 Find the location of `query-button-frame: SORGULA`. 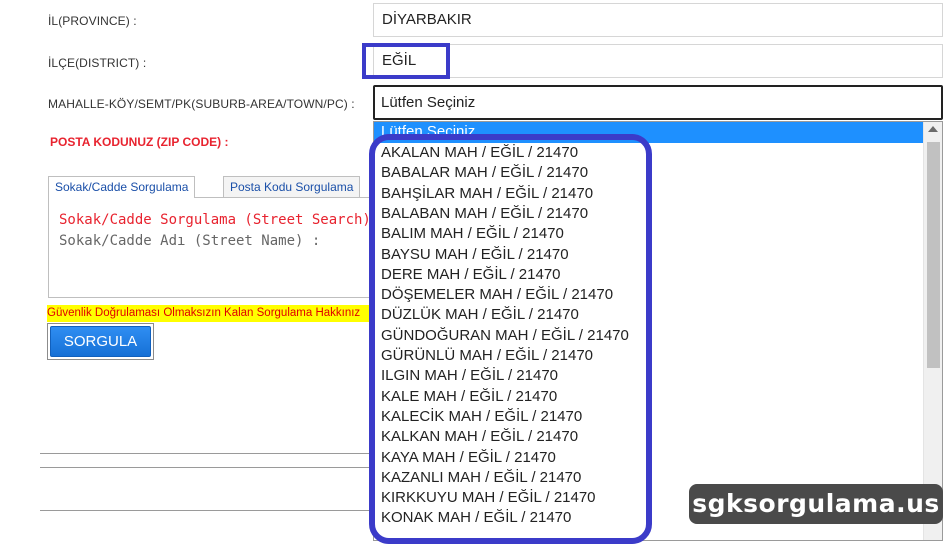

query-button-frame: SORGULA is located at coordinates (100, 341).